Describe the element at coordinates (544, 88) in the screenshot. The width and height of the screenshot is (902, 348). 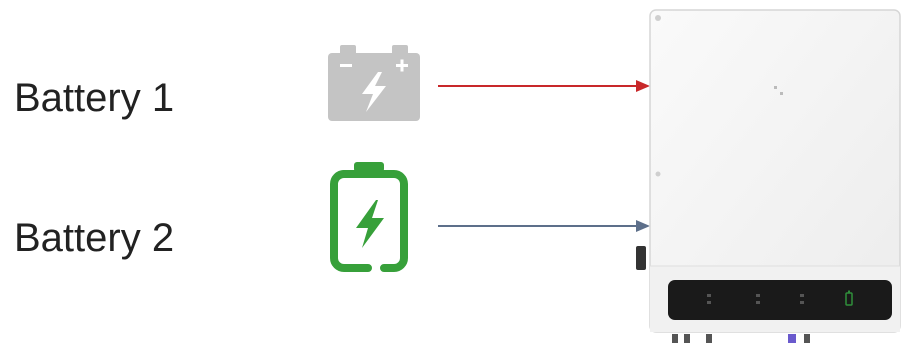
I see `battery-1-arrow` at that location.